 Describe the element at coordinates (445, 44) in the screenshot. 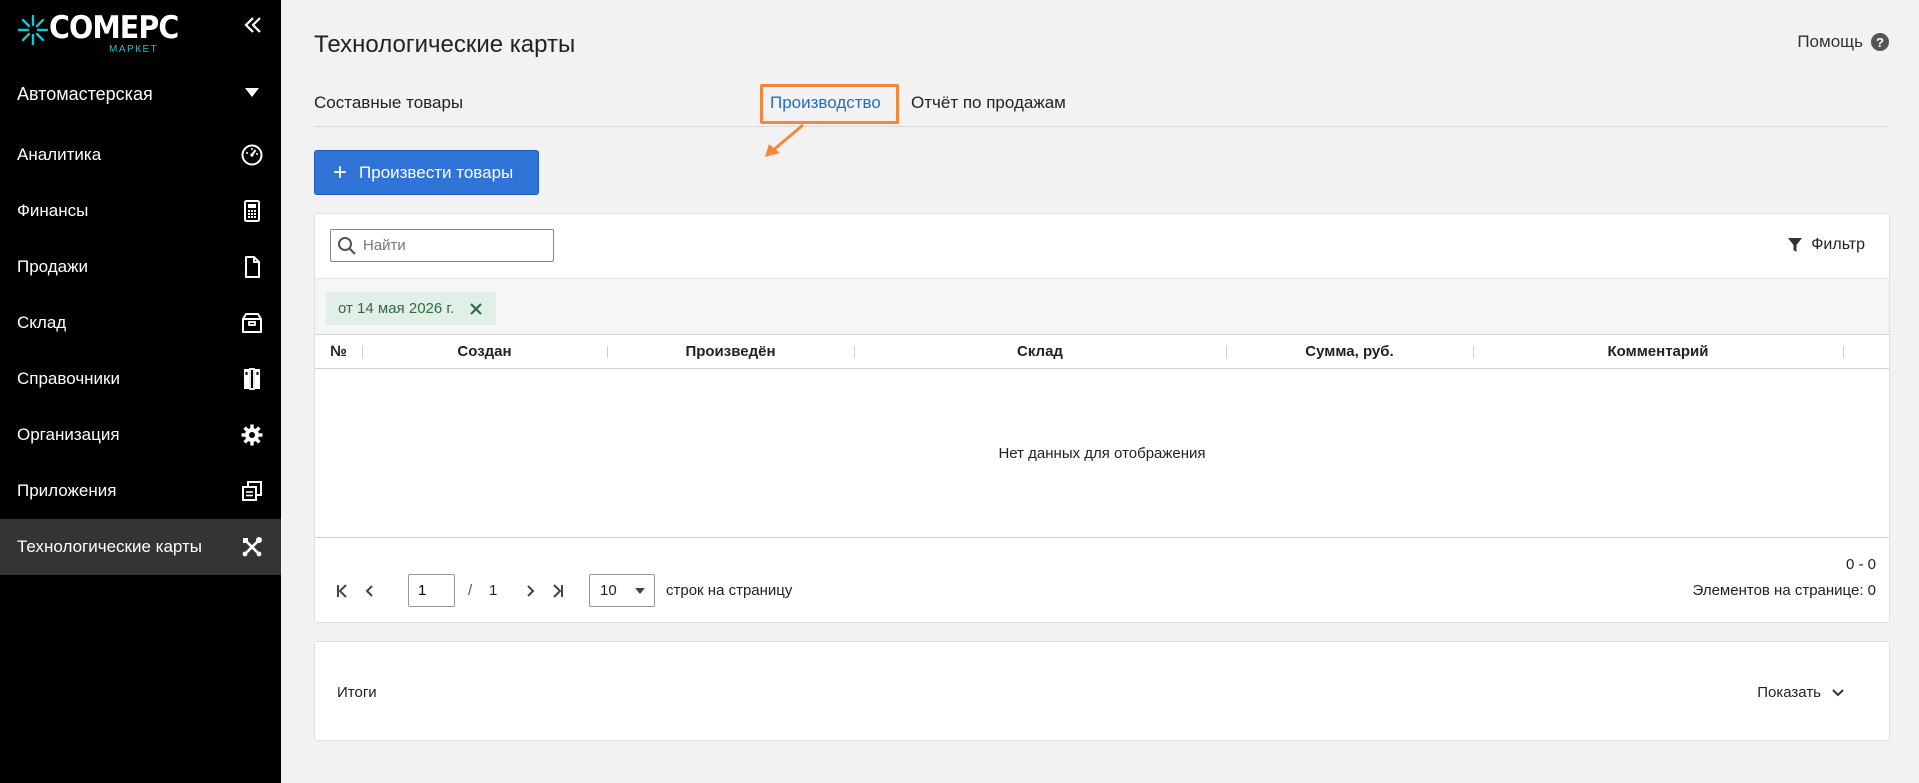

I see `page-title: Технологические карты` at that location.